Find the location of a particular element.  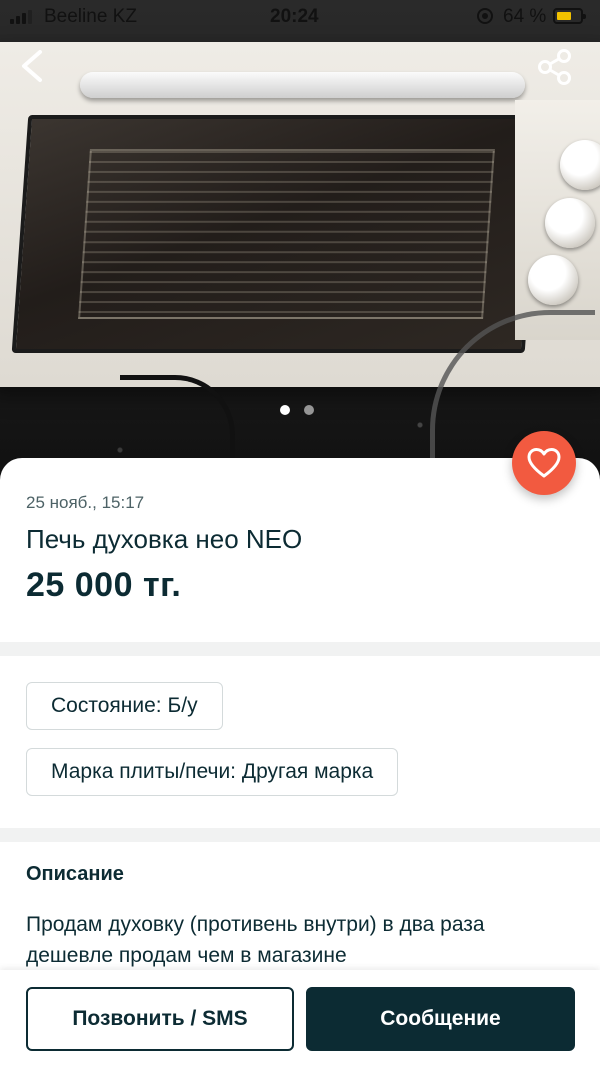

clock: 20:24 is located at coordinates (294, 16).